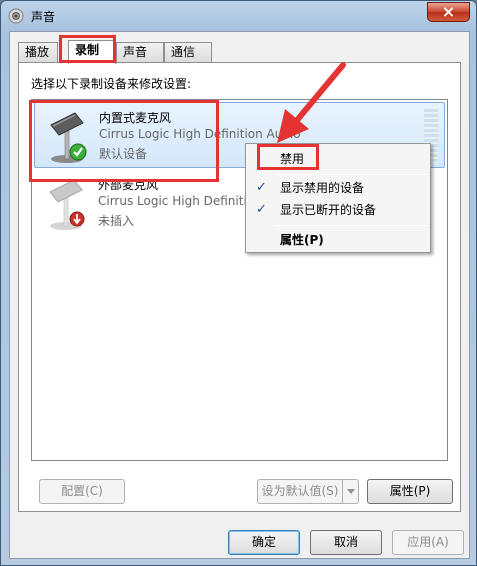 The width and height of the screenshot is (477, 566). What do you see at coordinates (16, 16) in the screenshot?
I see `speaker-icon` at bounding box center [16, 16].